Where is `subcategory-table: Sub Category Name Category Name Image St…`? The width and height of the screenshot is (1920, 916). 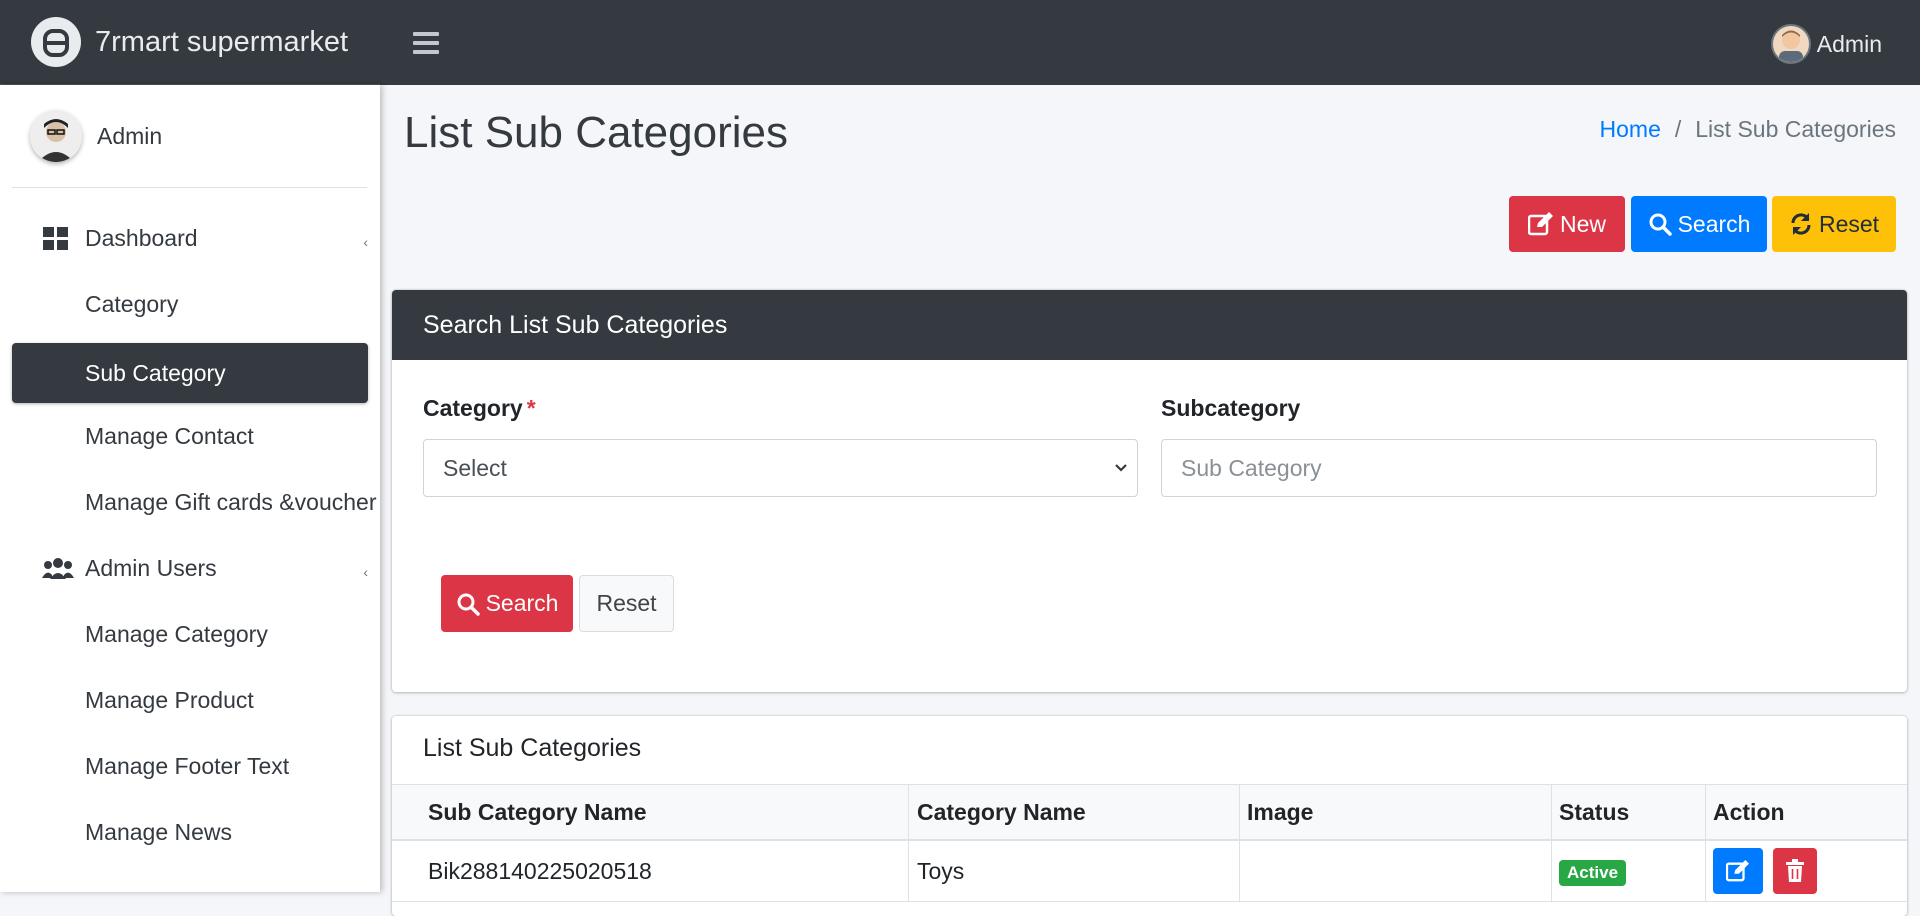 subcategory-table: Sub Category Name Category Name Image St… is located at coordinates (1149, 843).